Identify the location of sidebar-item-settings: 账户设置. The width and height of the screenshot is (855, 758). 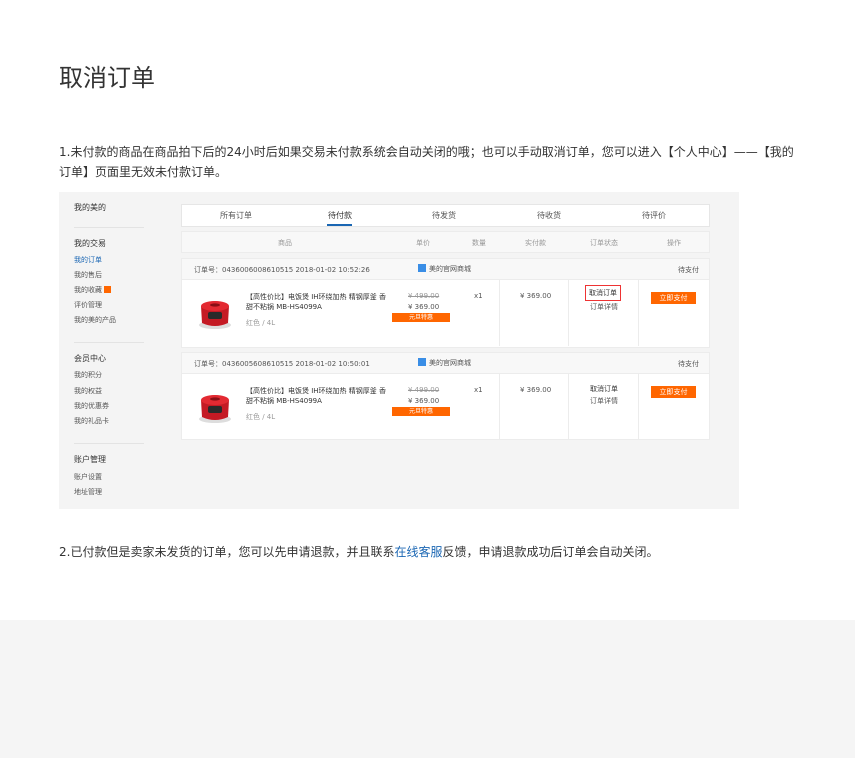
(88, 477).